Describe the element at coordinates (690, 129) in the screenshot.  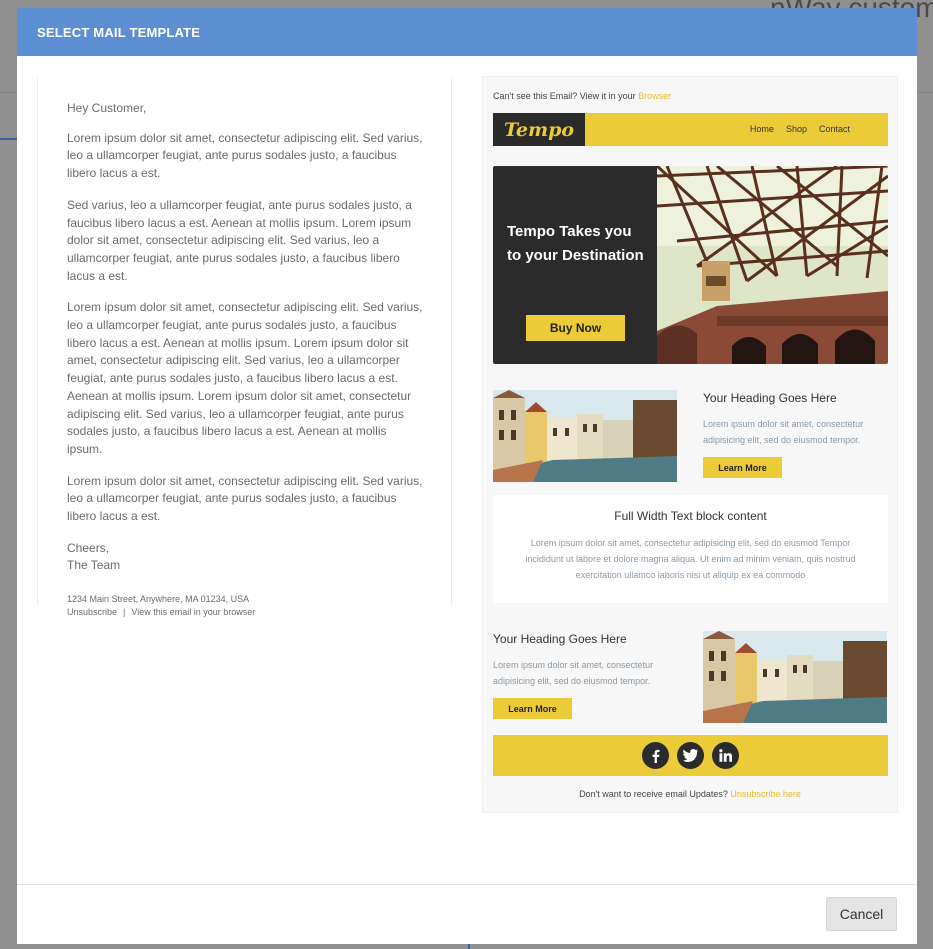
I see `template-header-bar: Tempo Home Shop Contact` at that location.